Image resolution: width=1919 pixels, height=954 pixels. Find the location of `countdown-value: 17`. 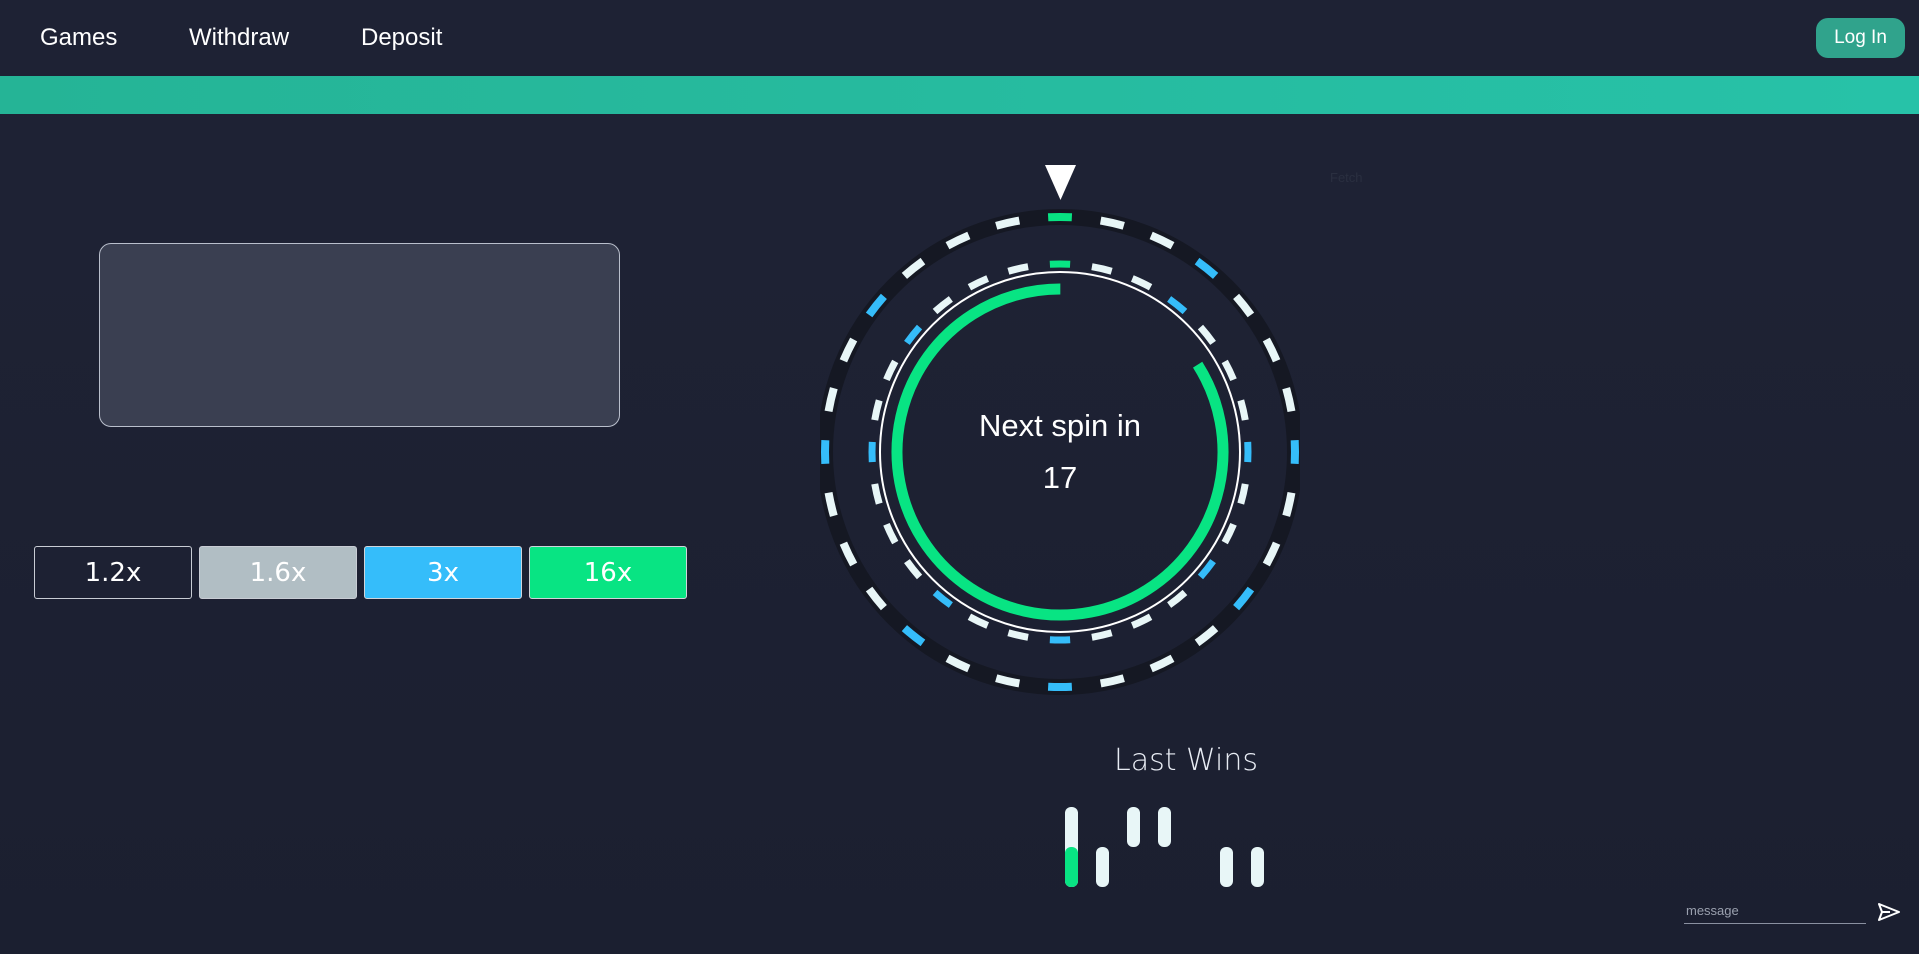

countdown-value: 17 is located at coordinates (1060, 477).